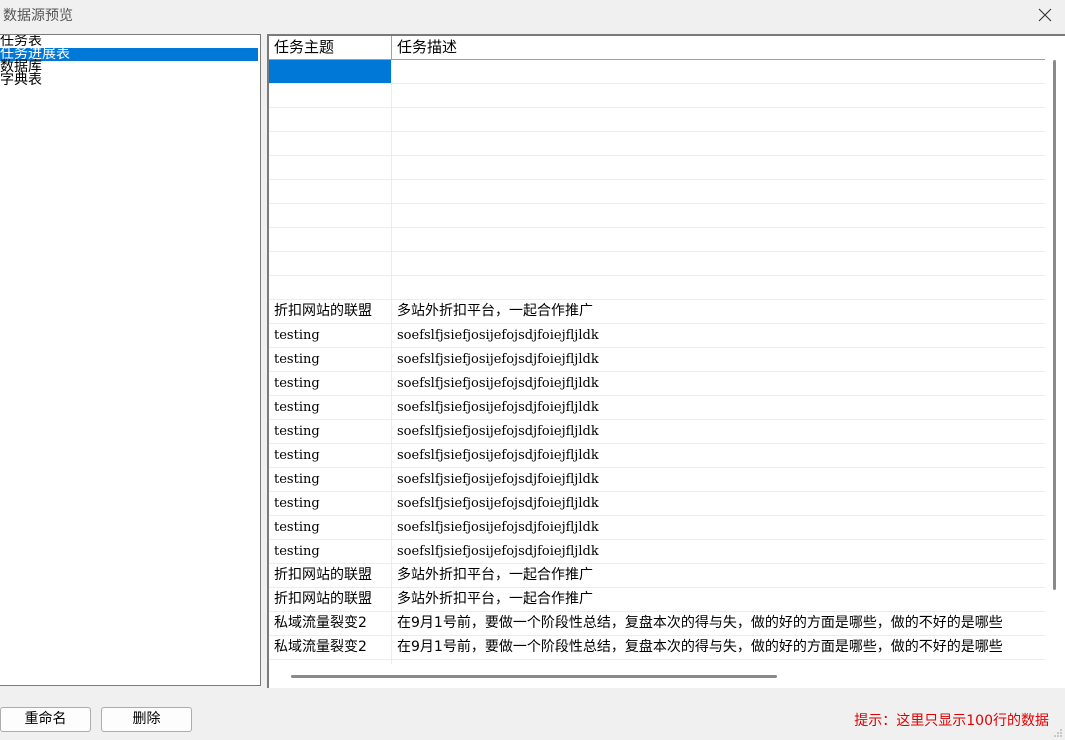 This screenshot has width=1065, height=740. What do you see at coordinates (1058, 733) in the screenshot?
I see `resize-grip-icon` at bounding box center [1058, 733].